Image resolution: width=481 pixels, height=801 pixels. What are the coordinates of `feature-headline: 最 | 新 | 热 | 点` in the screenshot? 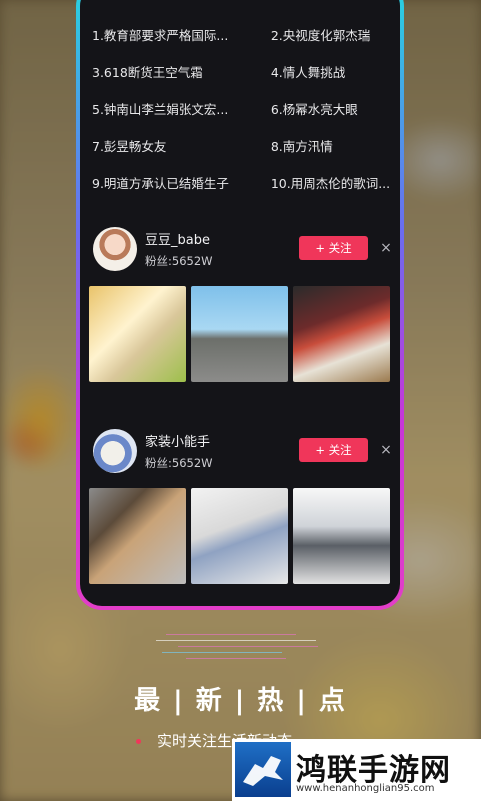 It's located at (240, 701).